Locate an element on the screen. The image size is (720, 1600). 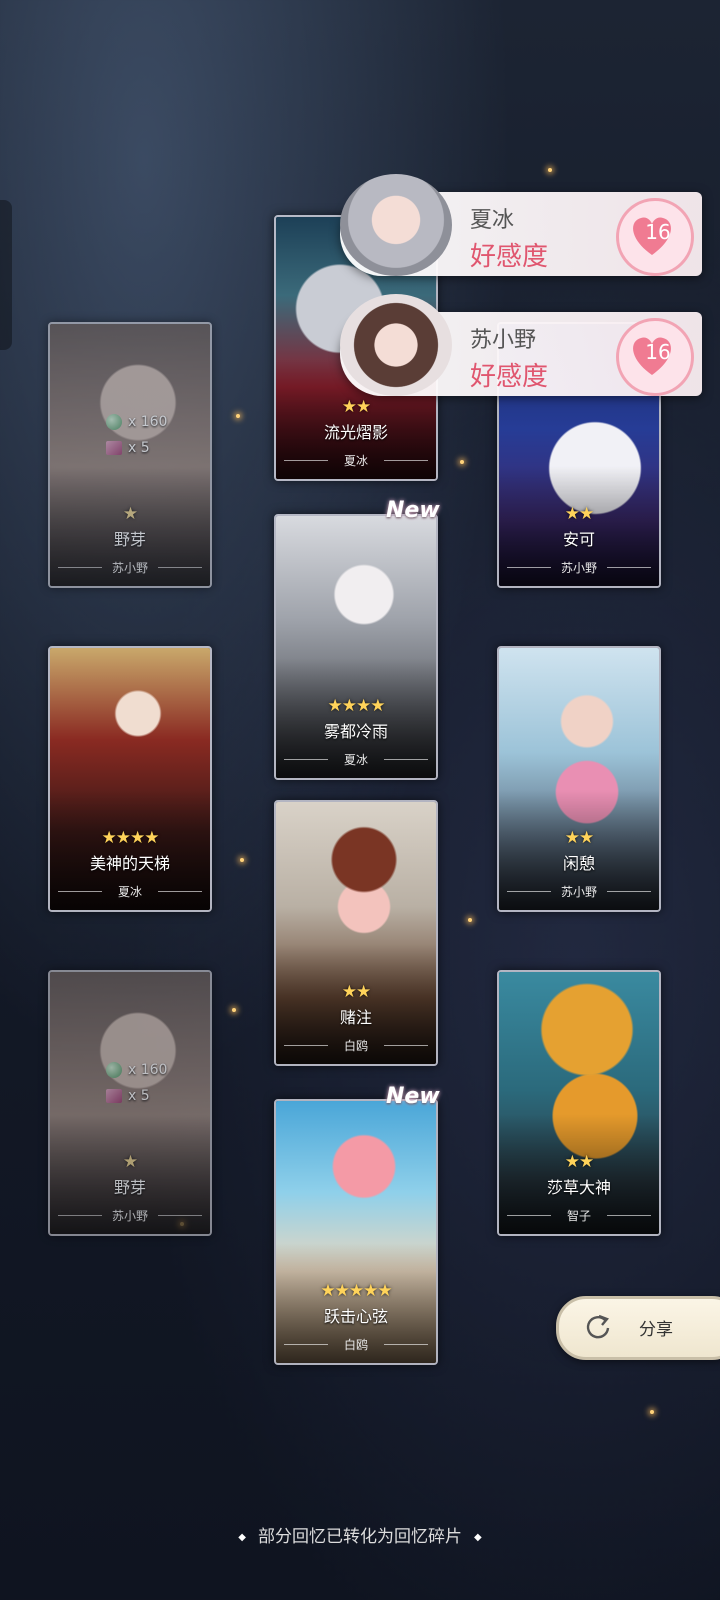
memory-card-xianqi: ★★ 闲憩 苏小野 is located at coordinates (579, 779).